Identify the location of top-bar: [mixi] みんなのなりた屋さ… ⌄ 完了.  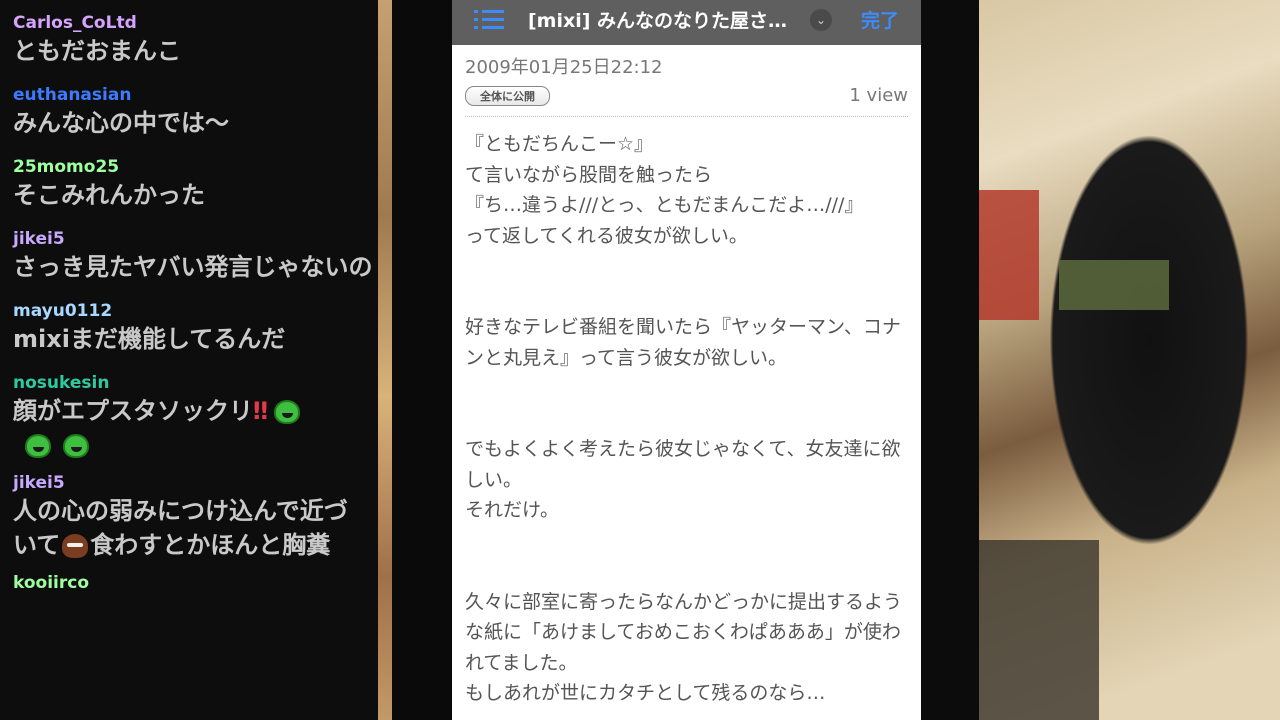
(686, 22).